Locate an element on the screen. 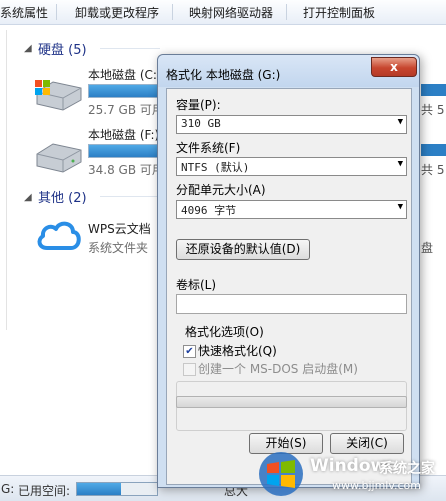 The image size is (446, 501). restore-defaults-button: 还原设备的默认值(D) is located at coordinates (243, 249).